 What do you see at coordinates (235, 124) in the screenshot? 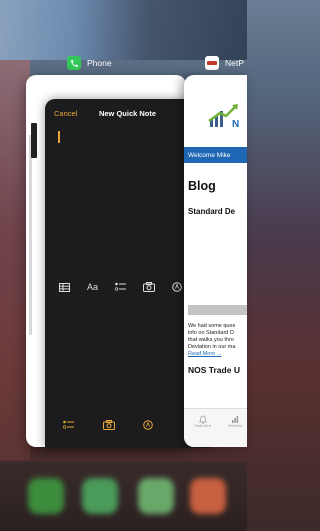
I see `svg-text: N` at bounding box center [235, 124].